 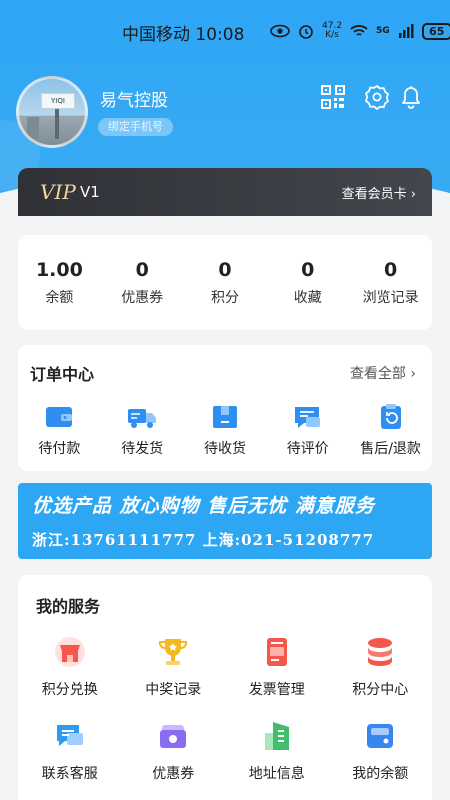 I want to click on order-pending-review: 待评价, so click(x=307, y=430).